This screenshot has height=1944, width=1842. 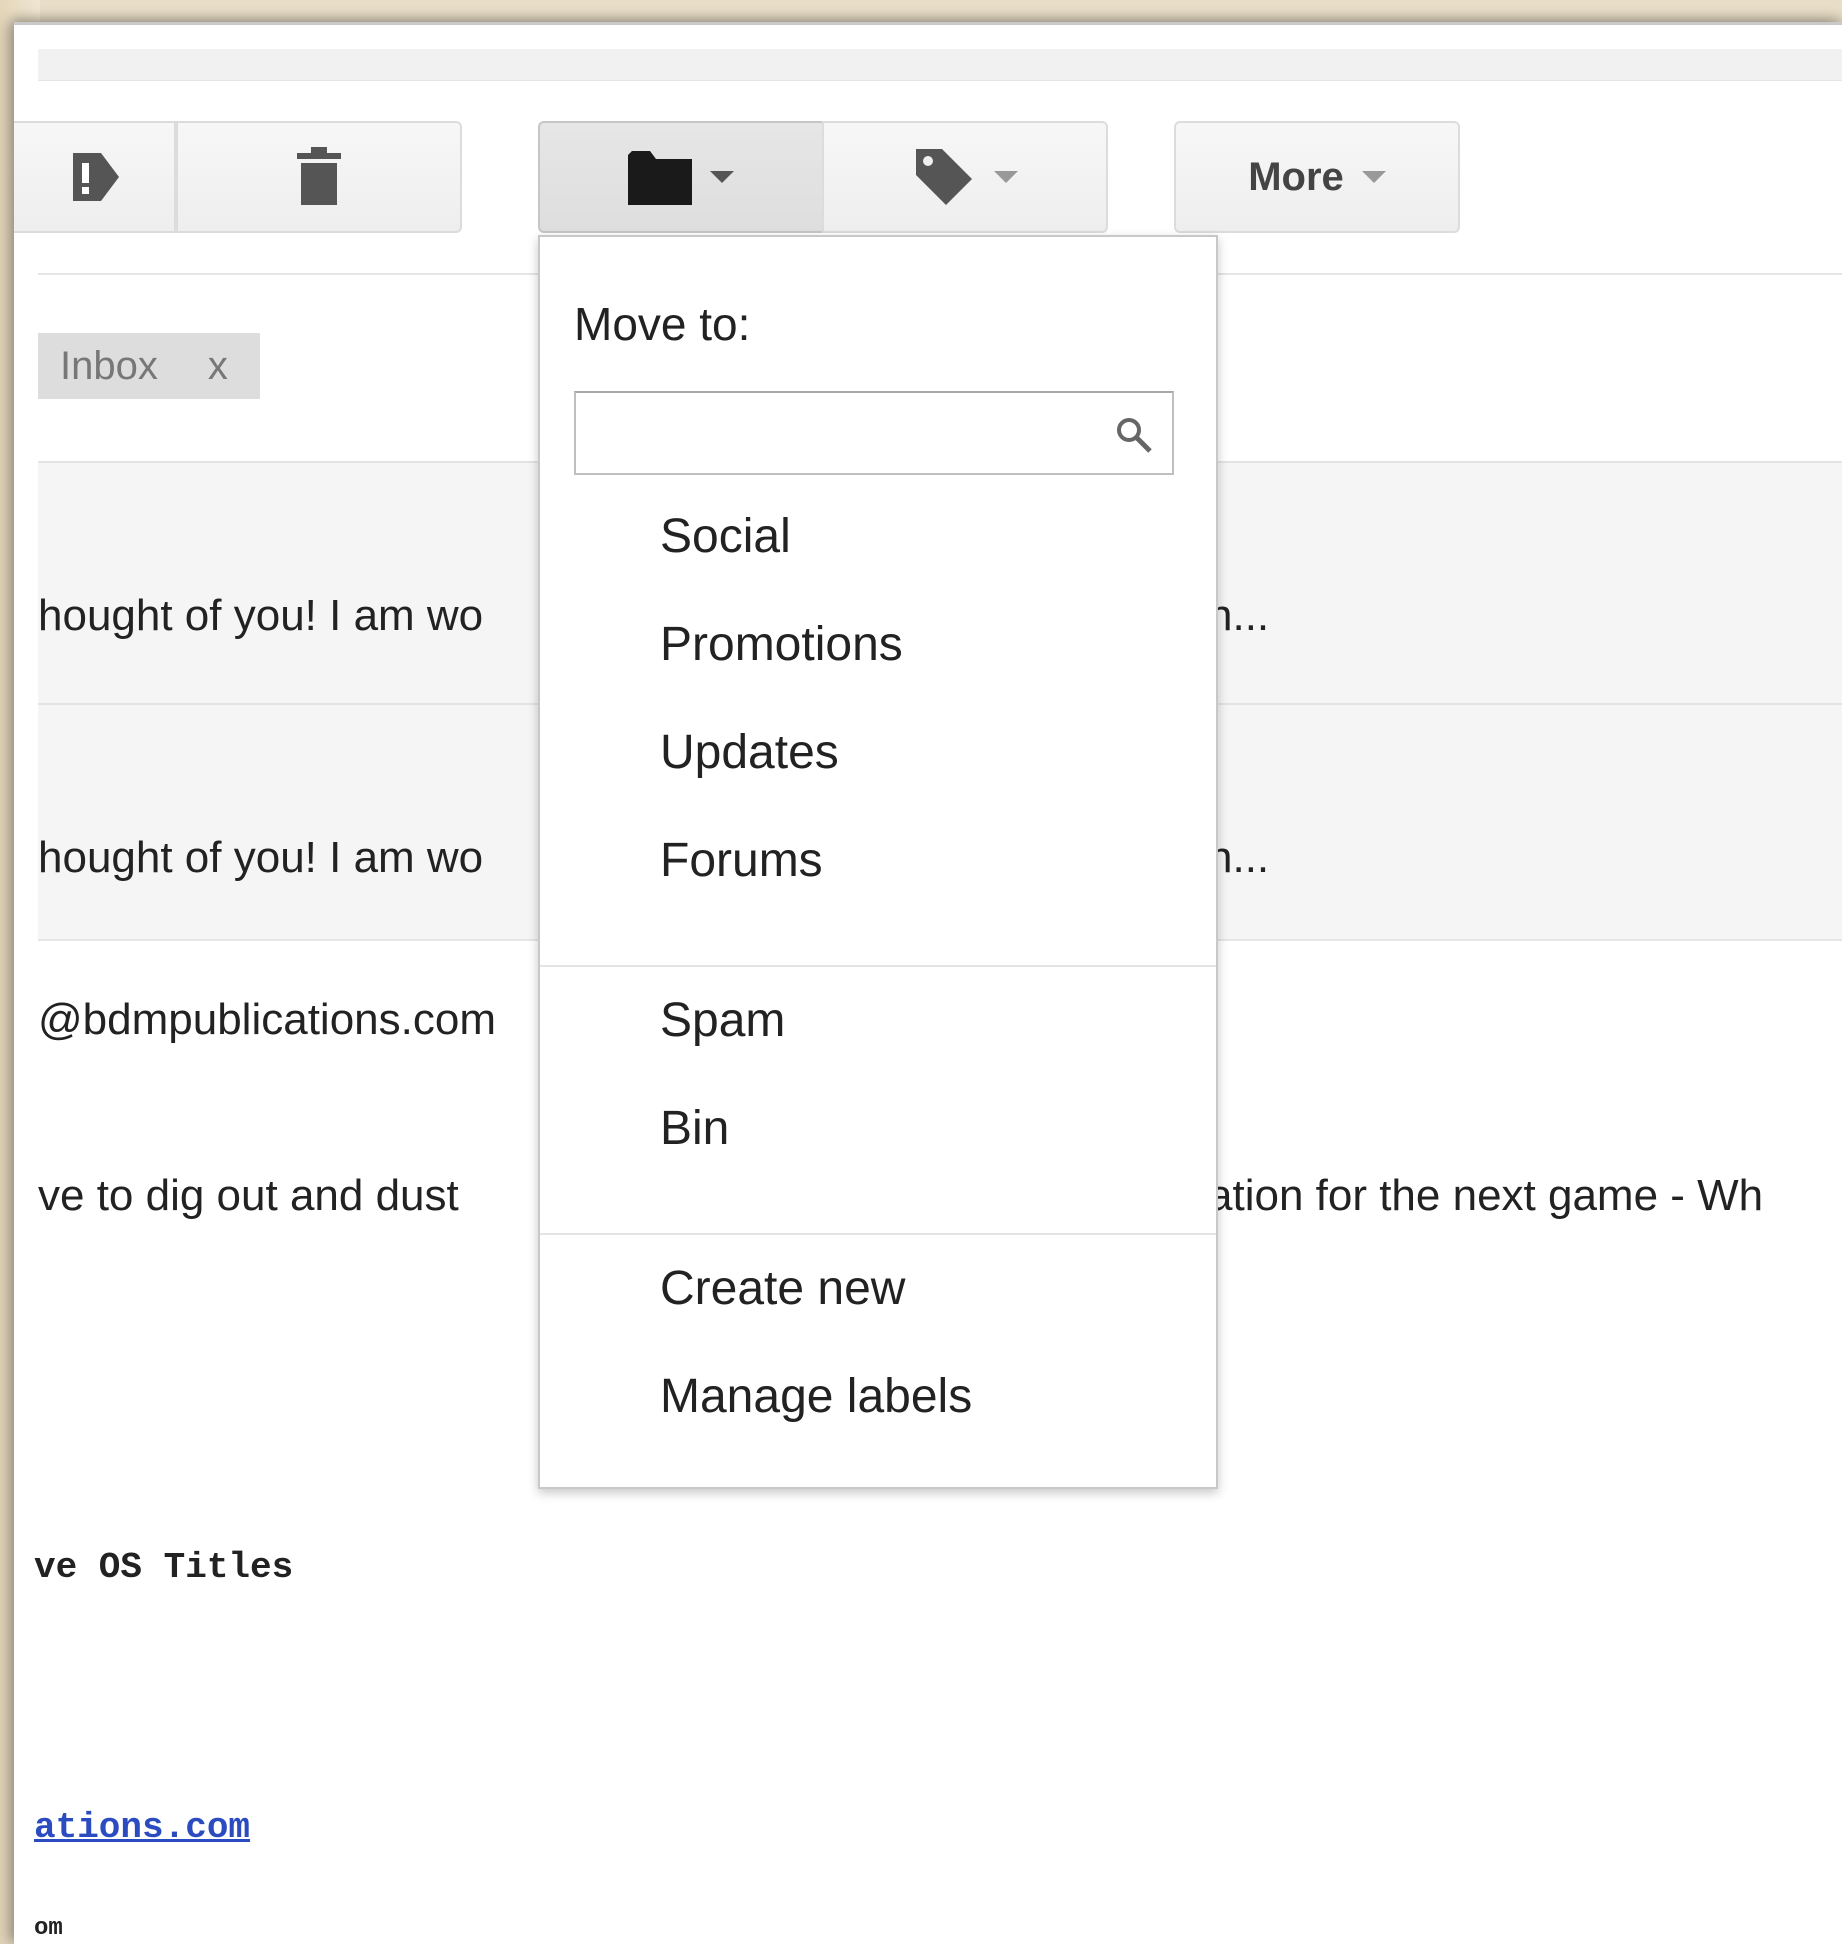 I want to click on email-body-line-tail: ation for the next game - Wh, so click(x=1486, y=1195).